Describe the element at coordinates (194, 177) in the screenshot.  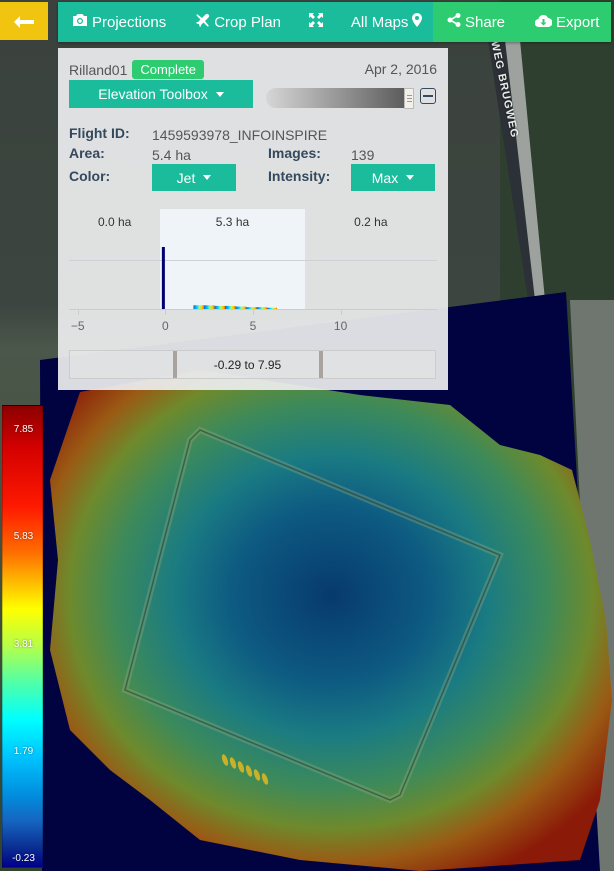
I see `color-dropdown: Jet` at that location.